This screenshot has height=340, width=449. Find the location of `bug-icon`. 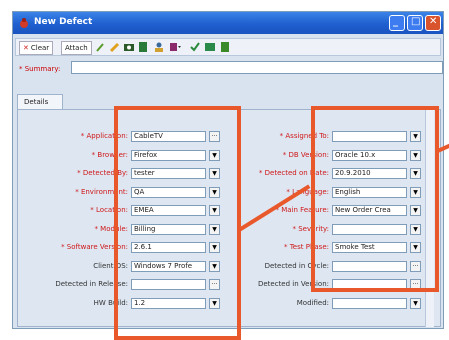

bug-icon is located at coordinates (24, 23).